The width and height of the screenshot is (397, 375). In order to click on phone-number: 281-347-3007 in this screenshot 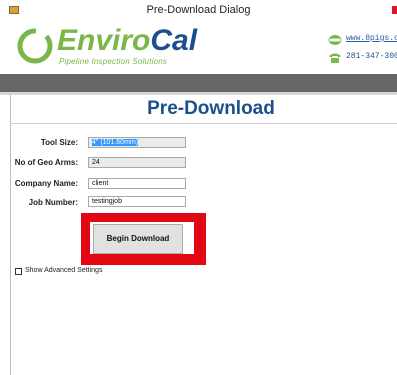, I will do `click(371, 56)`.